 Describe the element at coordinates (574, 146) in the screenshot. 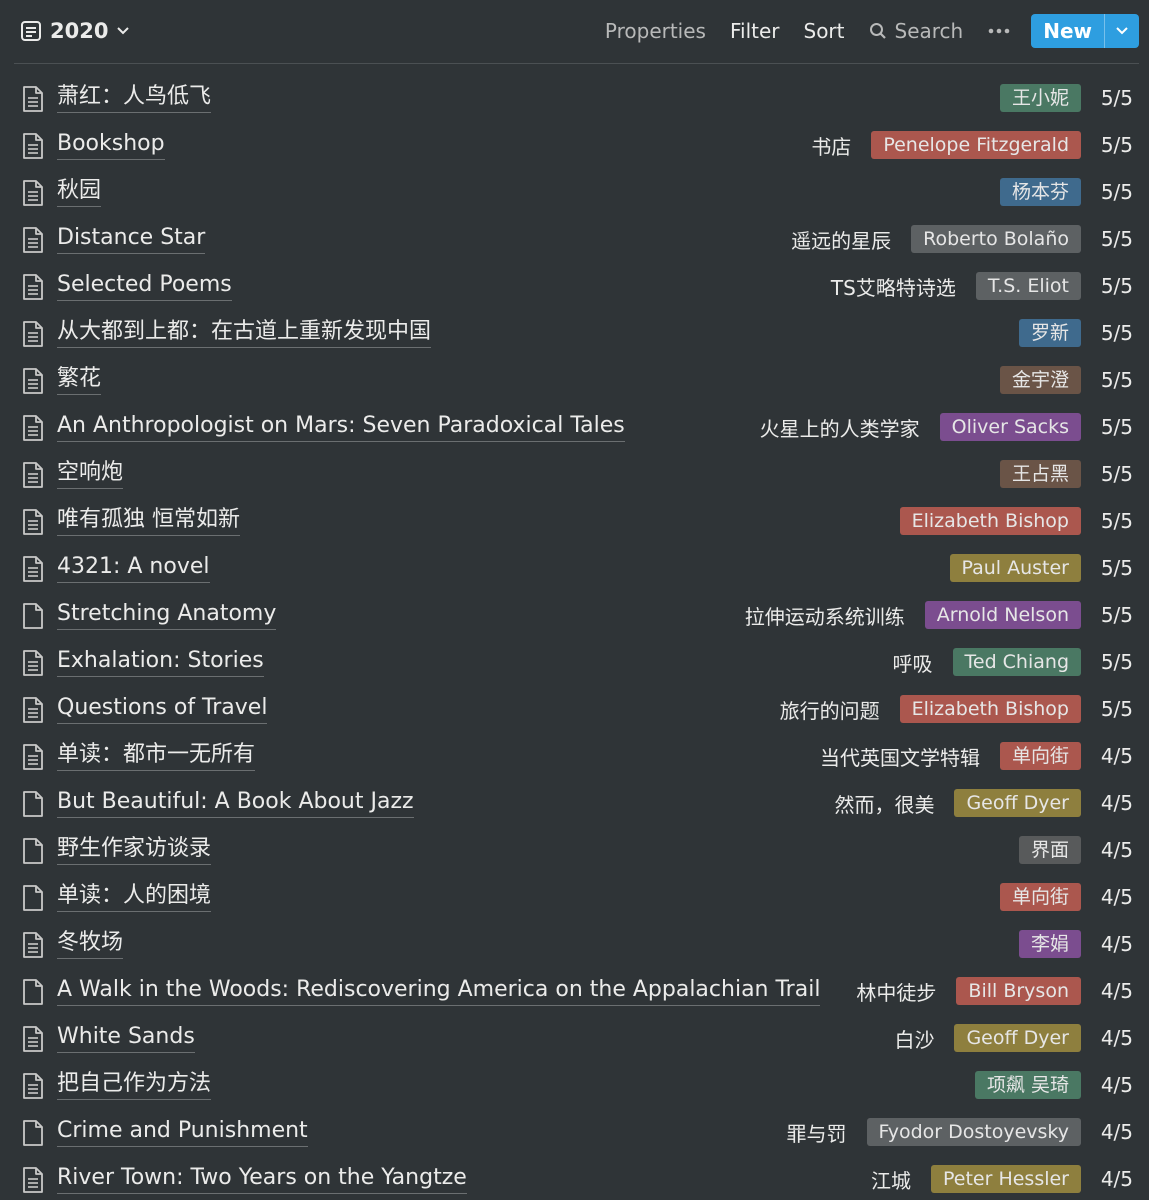

I see `list-item: Bookshop 书店 Penelope Fitzgerald 5/5` at that location.